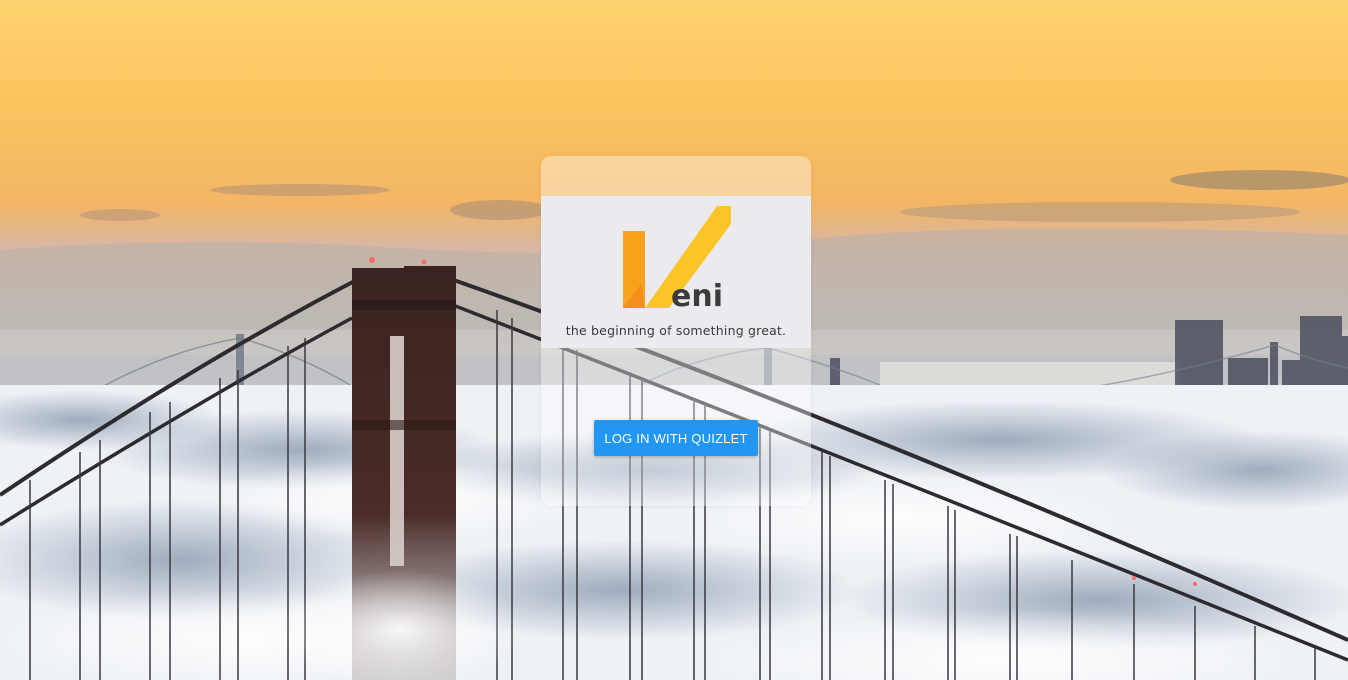 Image resolution: width=1348 pixels, height=680 pixels. Describe the element at coordinates (697, 295) in the screenshot. I see `logo-wordmark: eni` at that location.